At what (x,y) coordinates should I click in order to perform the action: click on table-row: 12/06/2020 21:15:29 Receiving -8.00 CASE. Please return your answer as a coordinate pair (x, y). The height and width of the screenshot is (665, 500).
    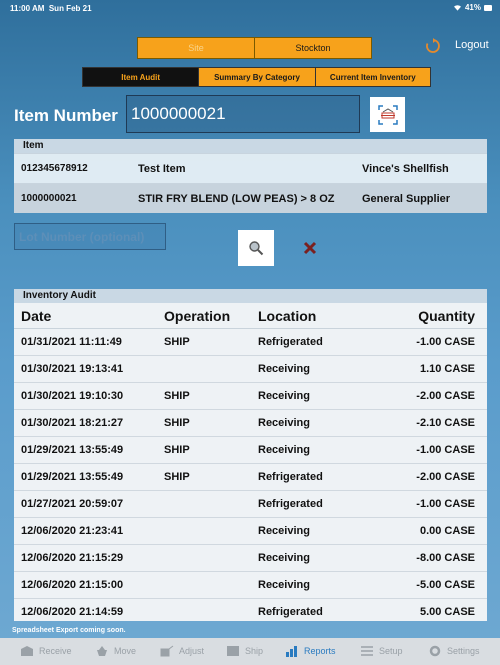
    Looking at the image, I should click on (250, 558).